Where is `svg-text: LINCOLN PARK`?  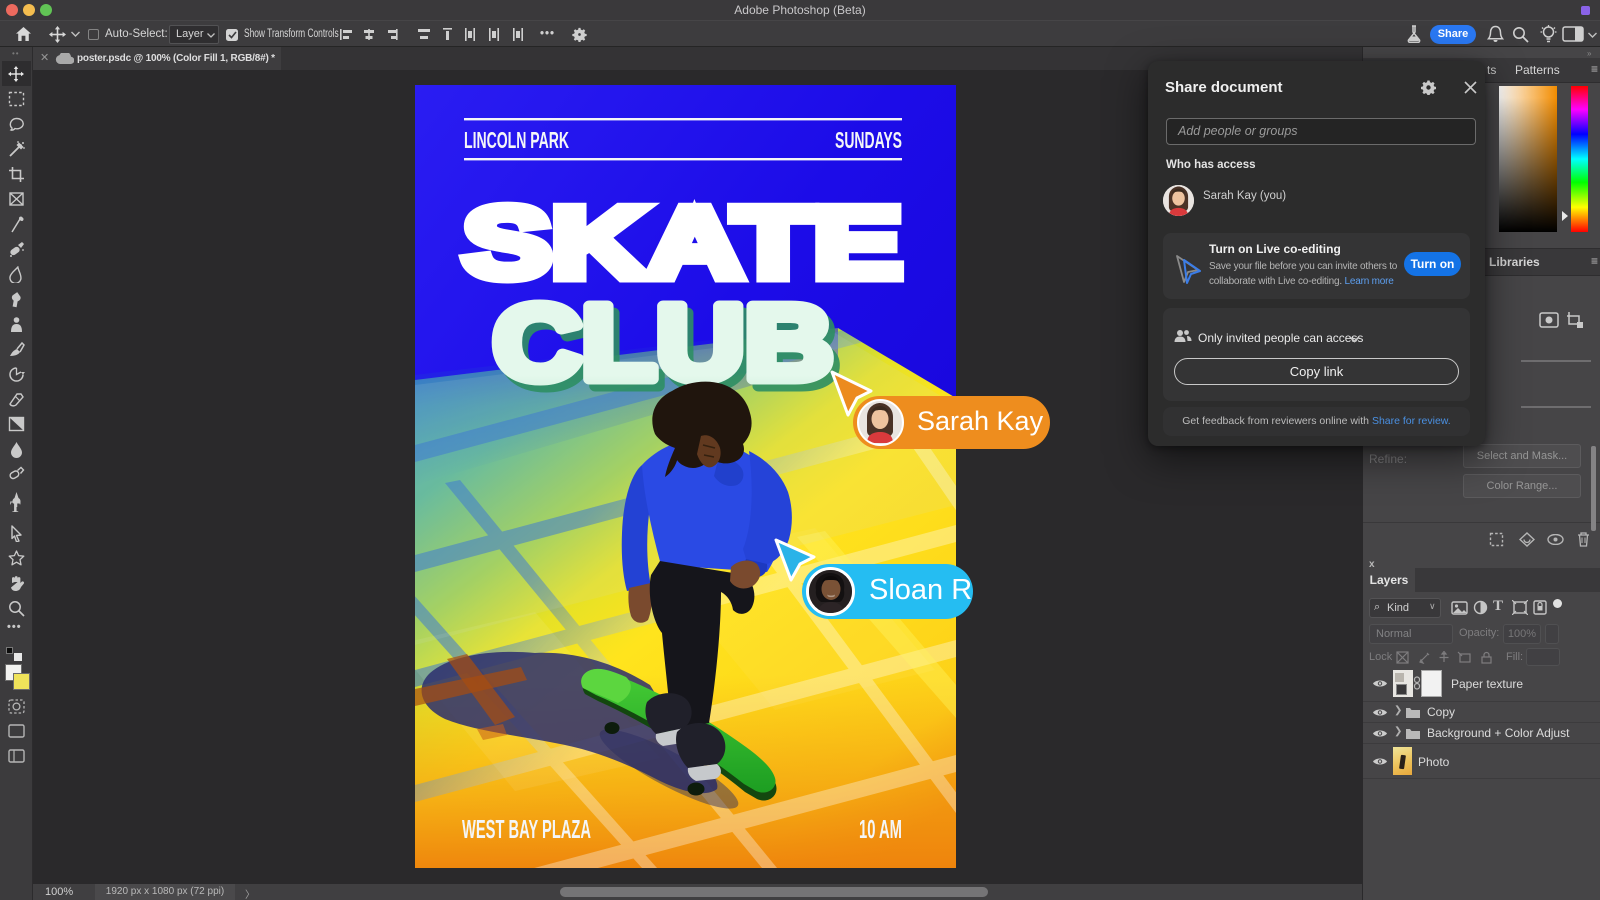 svg-text: LINCOLN PARK is located at coordinates (516, 140).